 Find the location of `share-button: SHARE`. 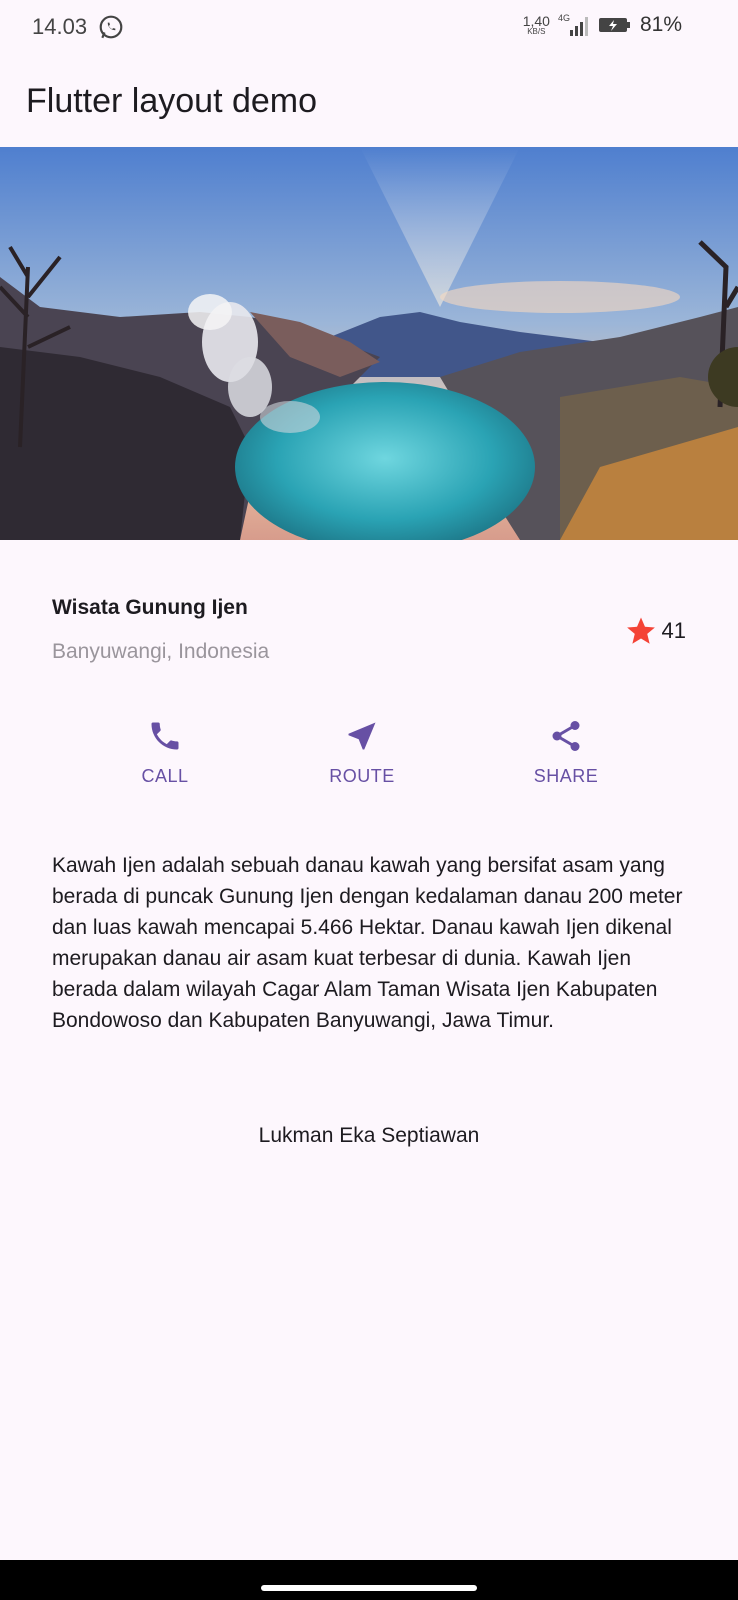

share-button: SHARE is located at coordinates (566, 752).